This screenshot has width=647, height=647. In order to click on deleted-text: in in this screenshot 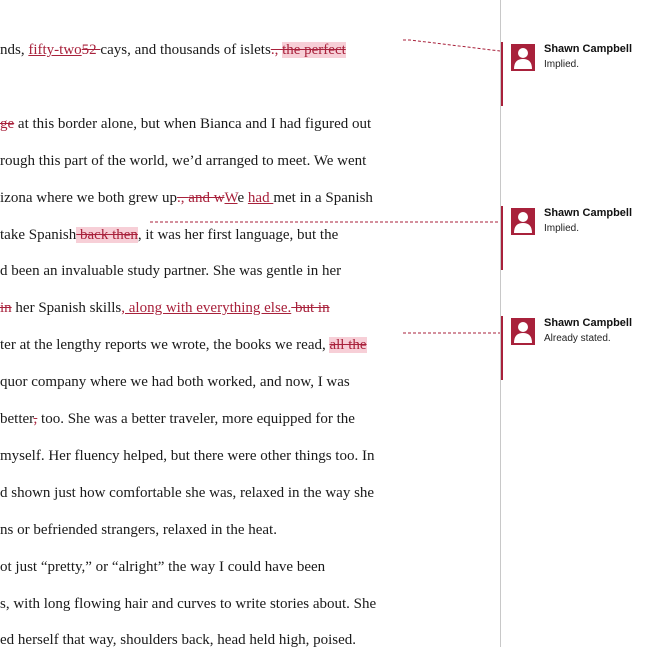, I will do `click(6, 308)`.